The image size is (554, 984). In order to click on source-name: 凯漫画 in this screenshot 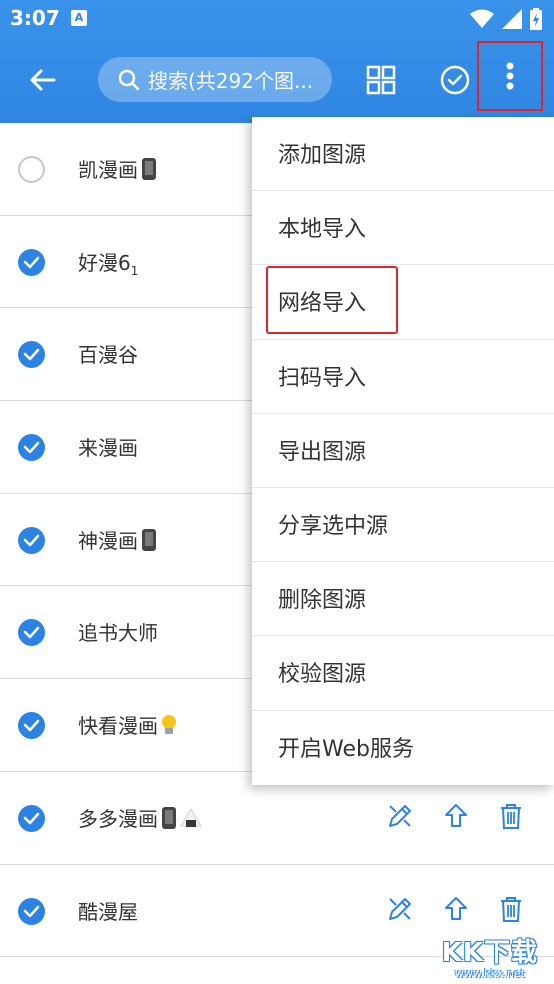, I will do `click(108, 170)`.